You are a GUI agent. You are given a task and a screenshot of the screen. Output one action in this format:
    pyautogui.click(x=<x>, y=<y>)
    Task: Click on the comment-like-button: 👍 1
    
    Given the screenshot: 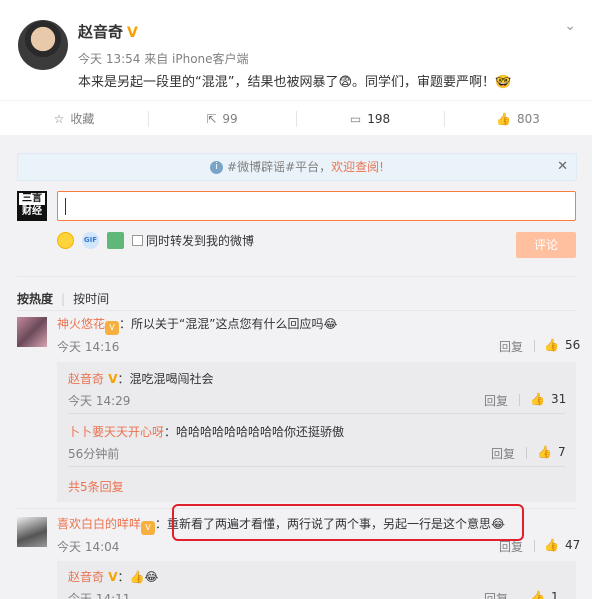 What is the action you would take?
    pyautogui.click(x=544, y=594)
    